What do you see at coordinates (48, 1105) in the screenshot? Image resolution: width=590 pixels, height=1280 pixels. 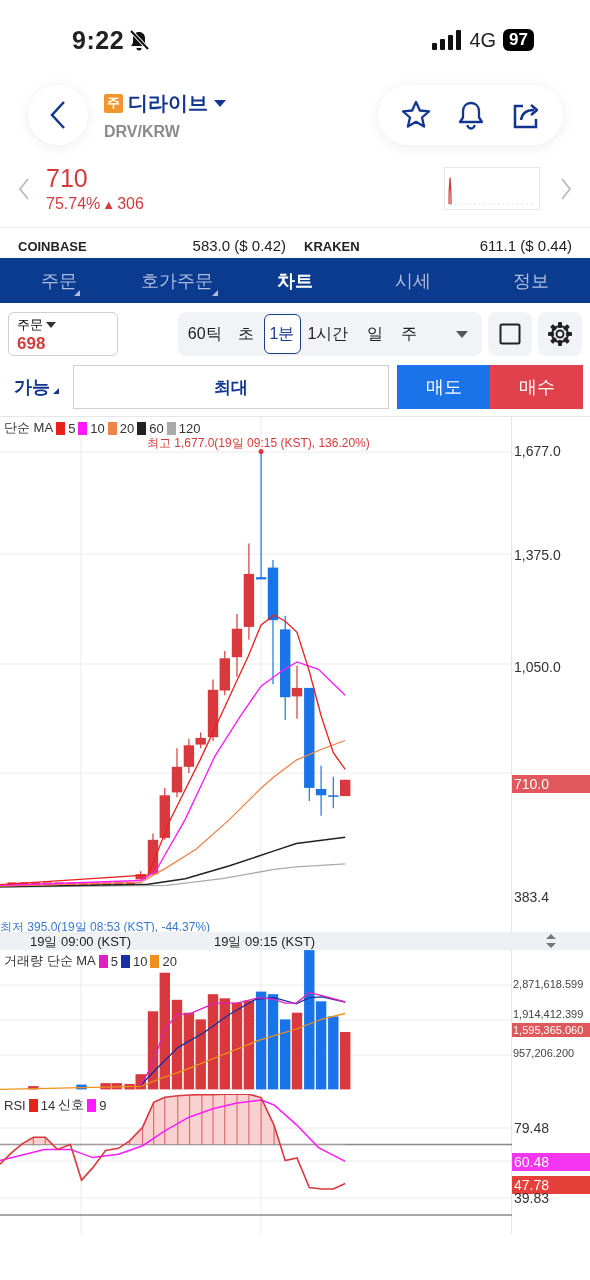 I see `legend-label: 14` at bounding box center [48, 1105].